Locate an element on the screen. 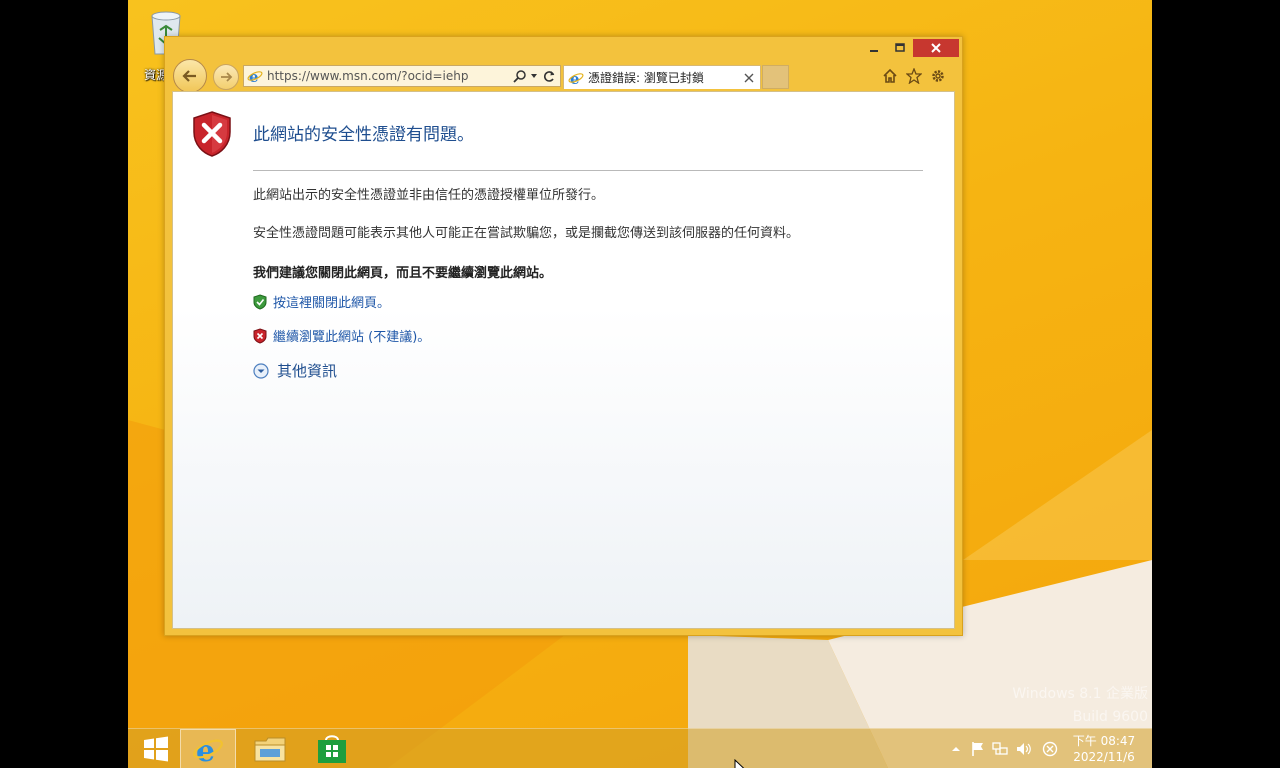 The width and height of the screenshot is (1280, 768). watermark-edition: Windows 8.1 企業版 is located at coordinates (1080, 694).